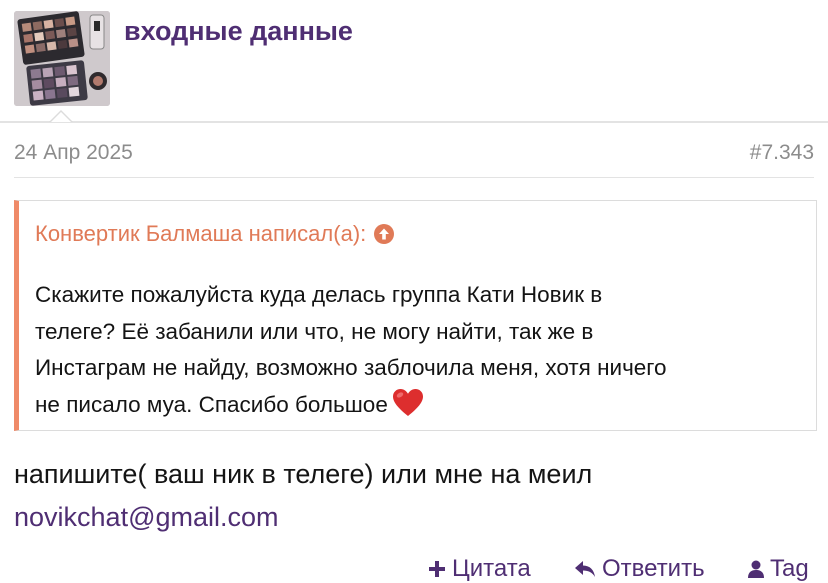  What do you see at coordinates (384, 234) in the screenshot?
I see `arrow-up-circle-icon` at bounding box center [384, 234].